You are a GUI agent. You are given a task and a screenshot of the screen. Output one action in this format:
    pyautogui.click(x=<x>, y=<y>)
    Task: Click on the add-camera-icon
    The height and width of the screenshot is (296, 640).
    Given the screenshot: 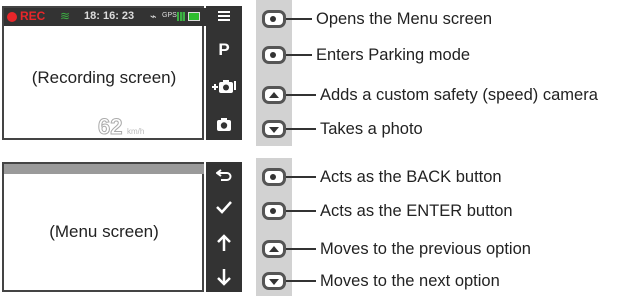 What is the action you would take?
    pyautogui.click(x=224, y=89)
    